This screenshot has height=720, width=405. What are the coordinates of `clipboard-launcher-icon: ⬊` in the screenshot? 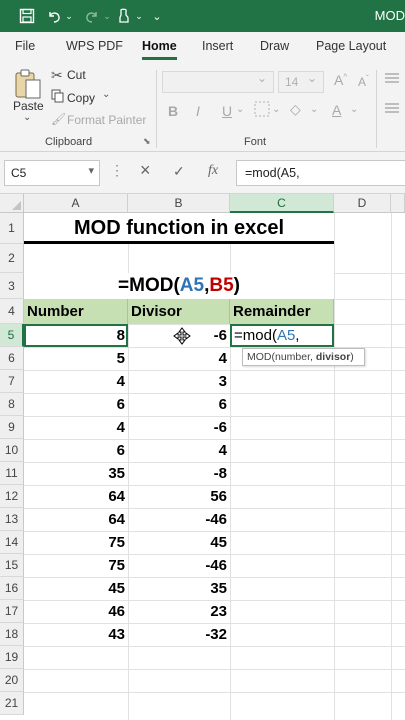 It's located at (147, 141).